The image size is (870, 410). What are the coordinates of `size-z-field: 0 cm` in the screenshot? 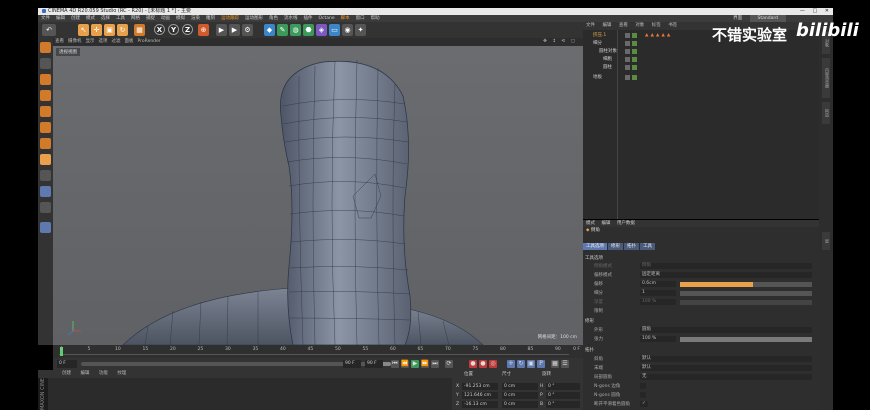 It's located at (520, 404).